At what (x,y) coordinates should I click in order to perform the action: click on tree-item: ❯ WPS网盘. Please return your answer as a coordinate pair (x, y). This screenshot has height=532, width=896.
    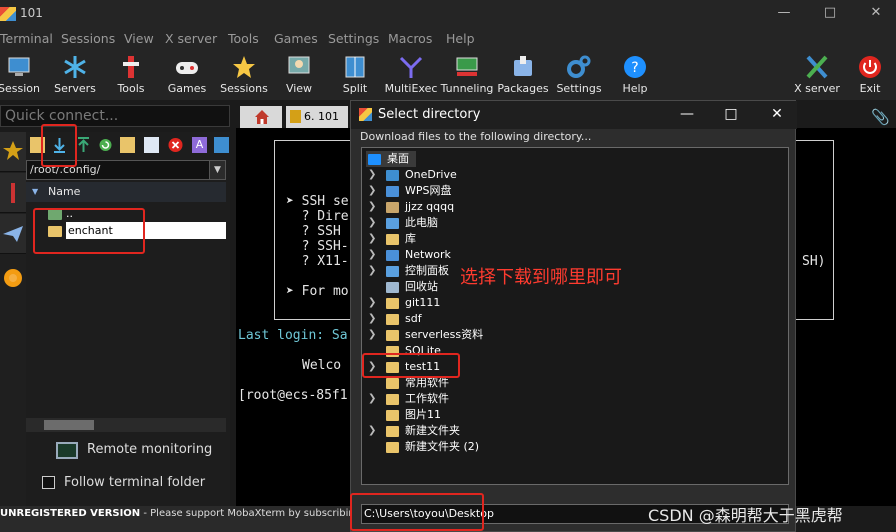
    Looking at the image, I should click on (466, 191).